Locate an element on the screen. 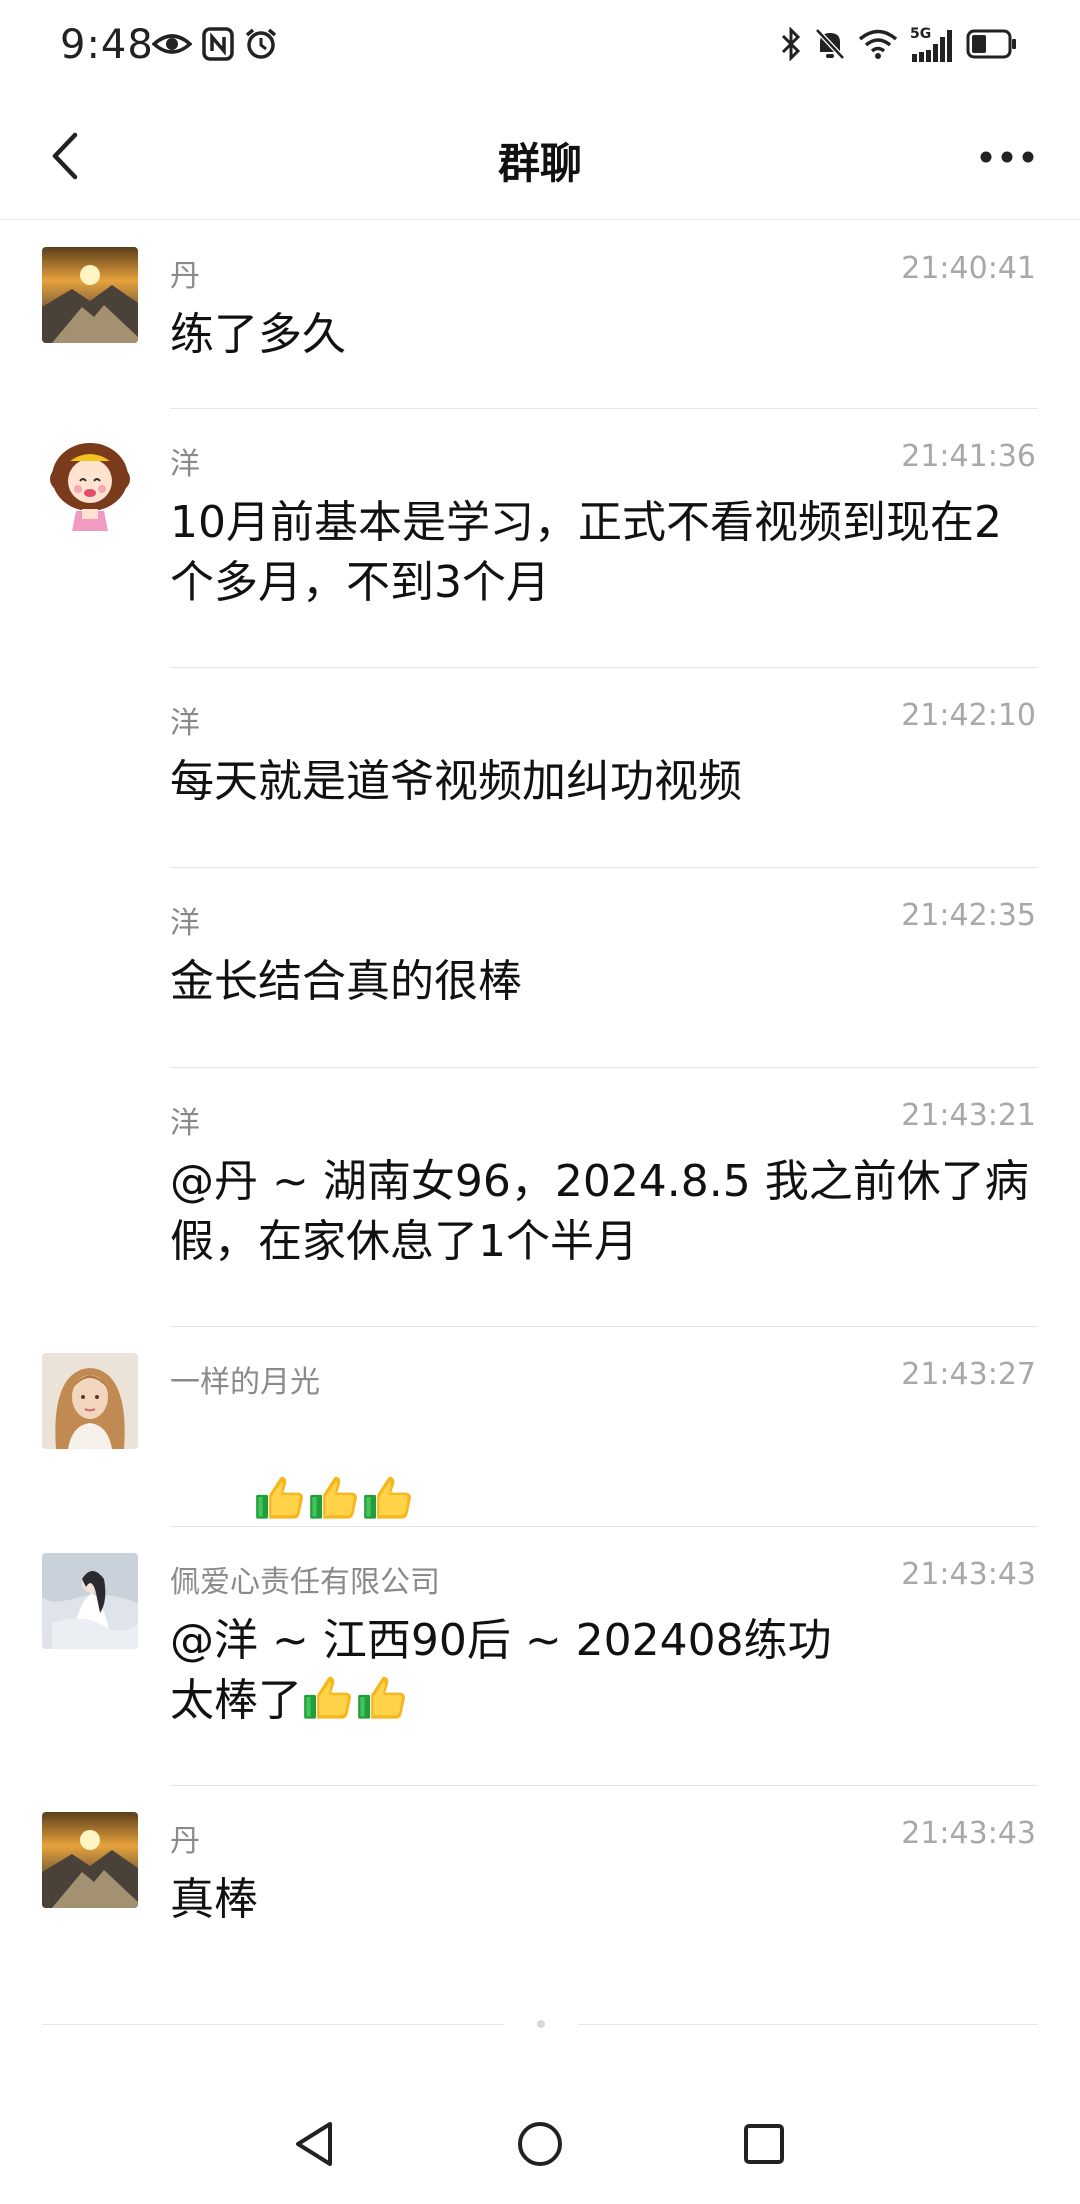 The height and width of the screenshot is (2204, 1080). circle-home-icon is located at coordinates (540, 2146).